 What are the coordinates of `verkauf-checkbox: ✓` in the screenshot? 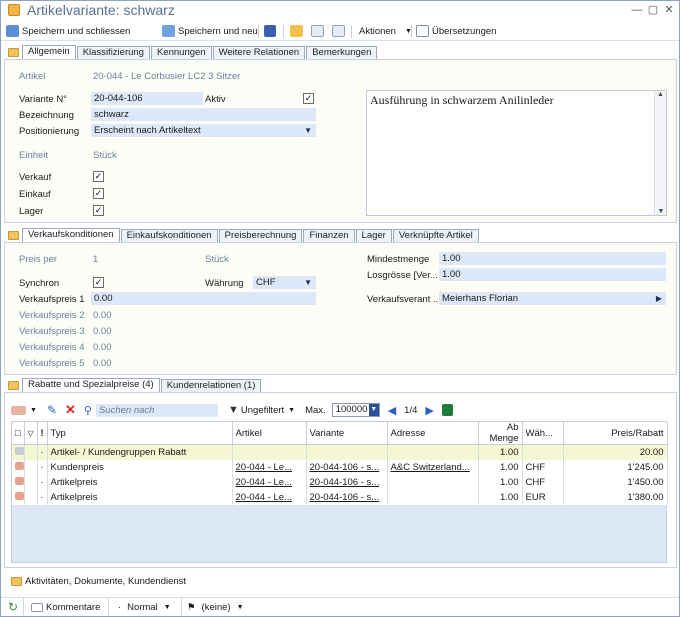 It's located at (98, 176).